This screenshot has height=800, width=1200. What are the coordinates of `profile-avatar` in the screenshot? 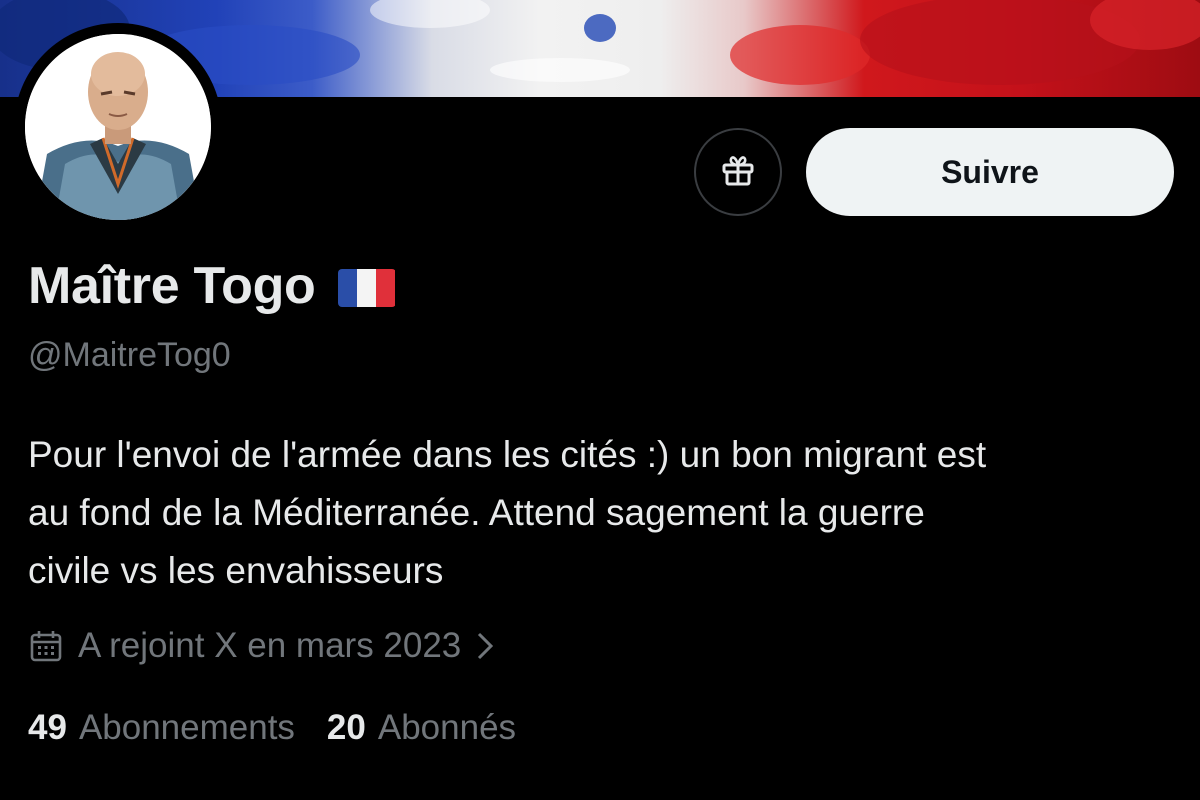 It's located at (118, 127).